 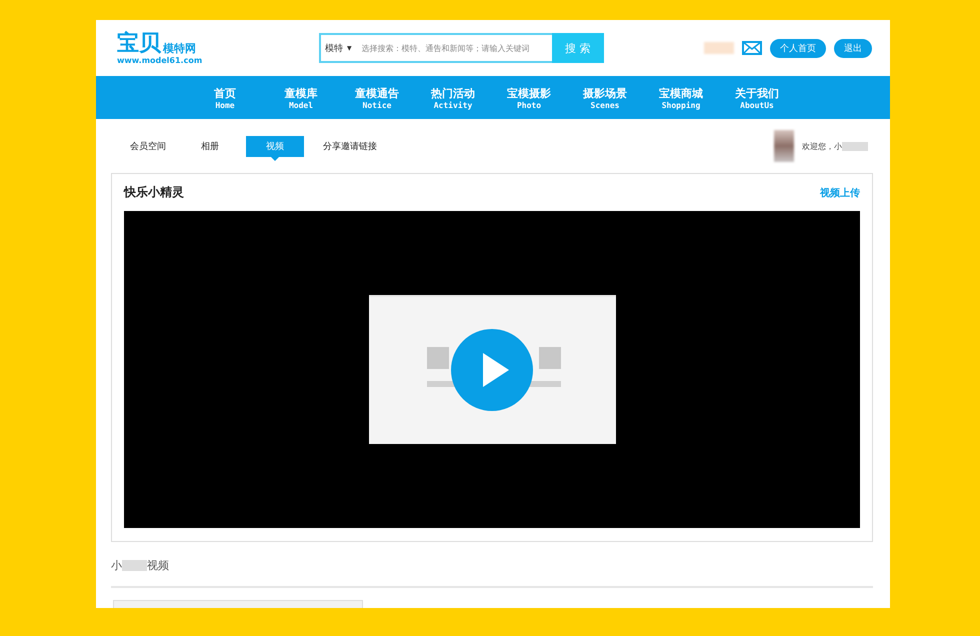 I want to click on tab: 相册, so click(x=210, y=148).